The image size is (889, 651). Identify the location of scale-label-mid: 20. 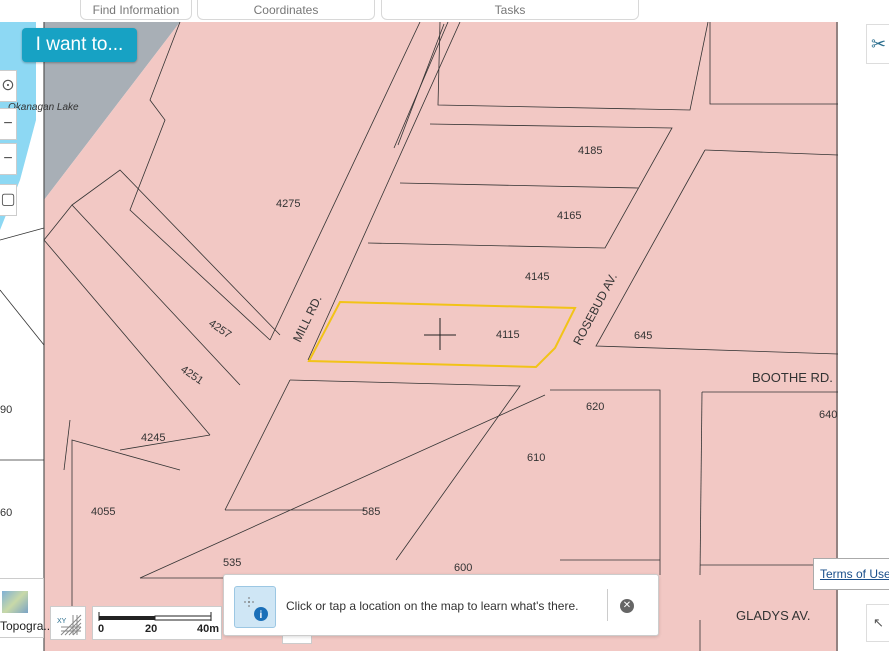
(151, 629).